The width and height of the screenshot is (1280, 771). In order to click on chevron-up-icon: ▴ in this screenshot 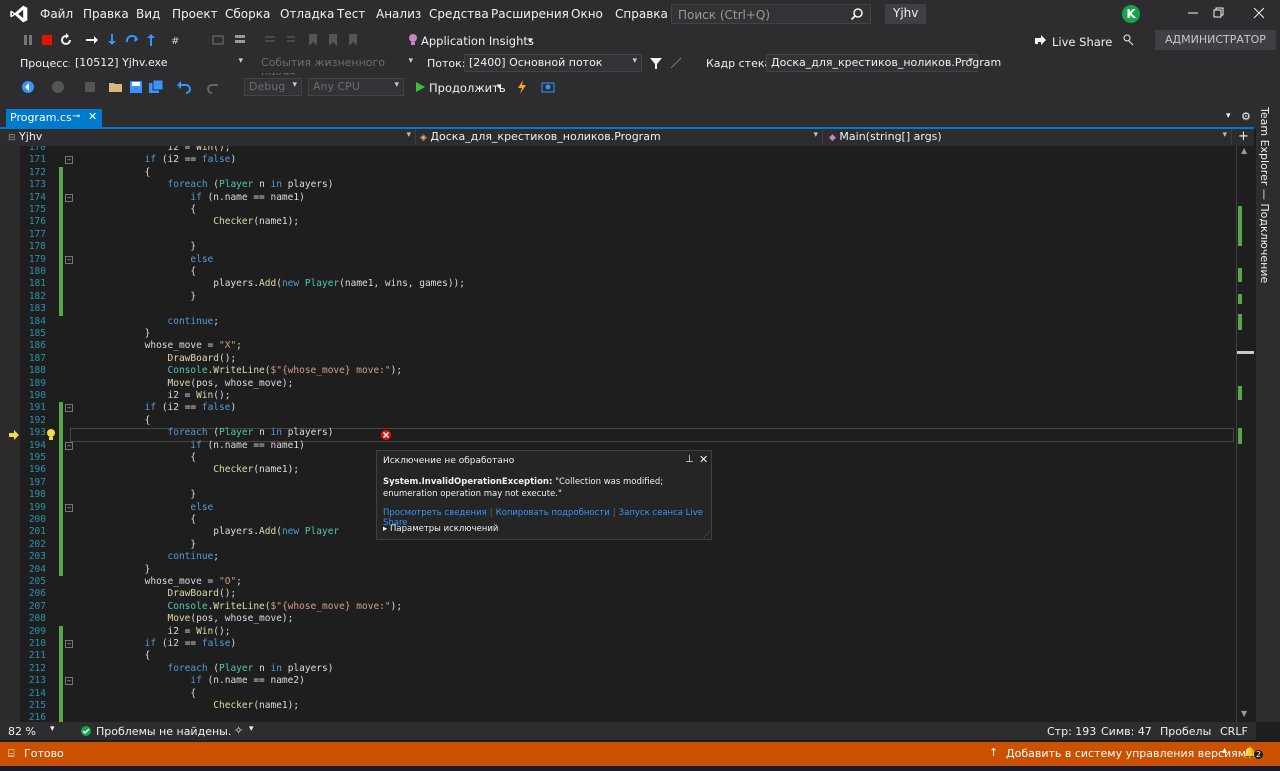, I will do `click(1224, 750)`.